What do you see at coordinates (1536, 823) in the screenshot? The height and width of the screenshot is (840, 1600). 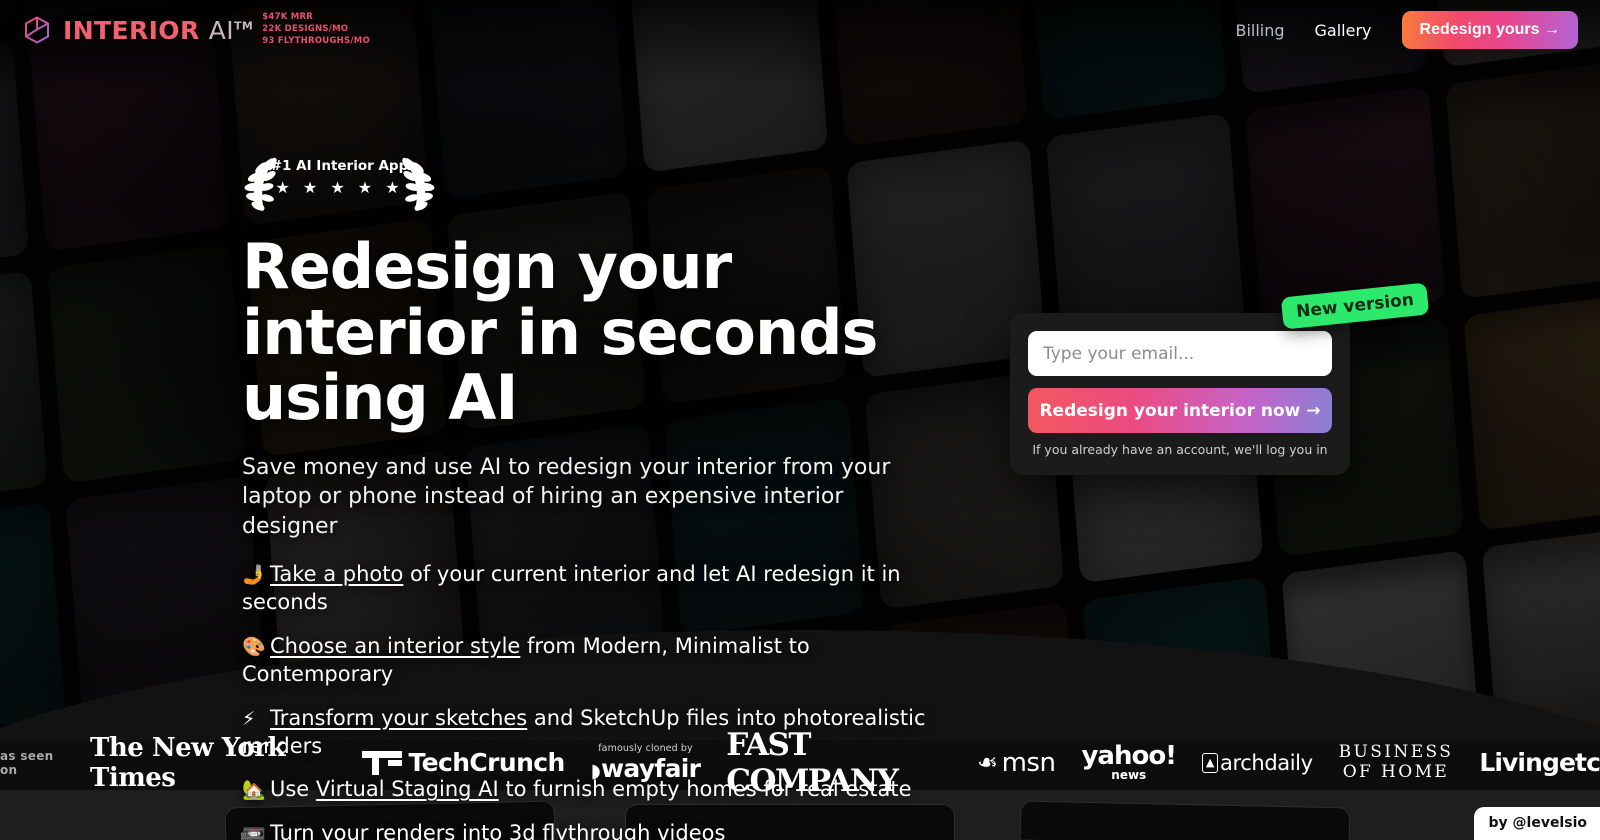 I see `made-by-credit: by @levelsio` at bounding box center [1536, 823].